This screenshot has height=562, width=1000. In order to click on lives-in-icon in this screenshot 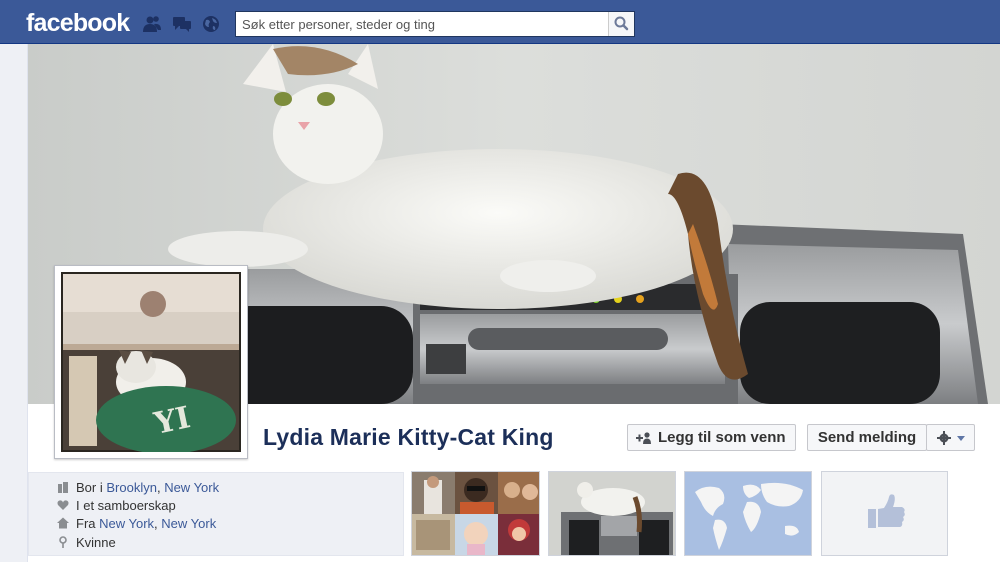, I will do `click(63, 487)`.